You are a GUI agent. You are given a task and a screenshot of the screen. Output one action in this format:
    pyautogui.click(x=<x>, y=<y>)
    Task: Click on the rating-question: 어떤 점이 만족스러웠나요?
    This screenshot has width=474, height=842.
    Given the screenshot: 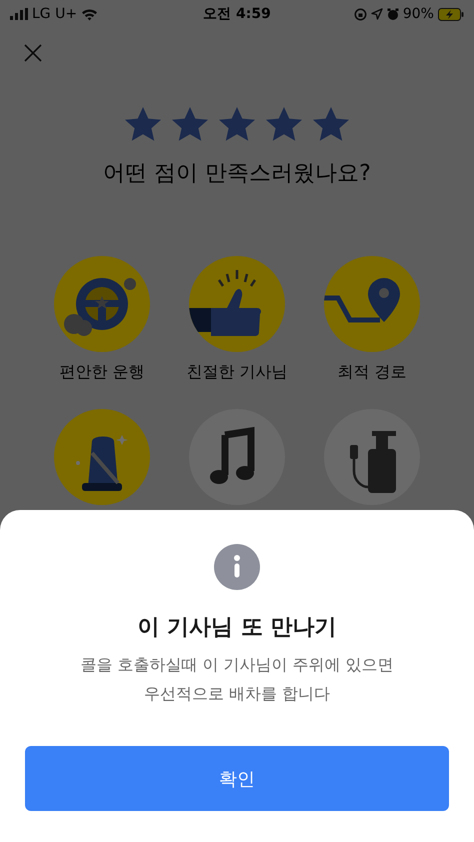 What is the action you would take?
    pyautogui.click(x=237, y=174)
    